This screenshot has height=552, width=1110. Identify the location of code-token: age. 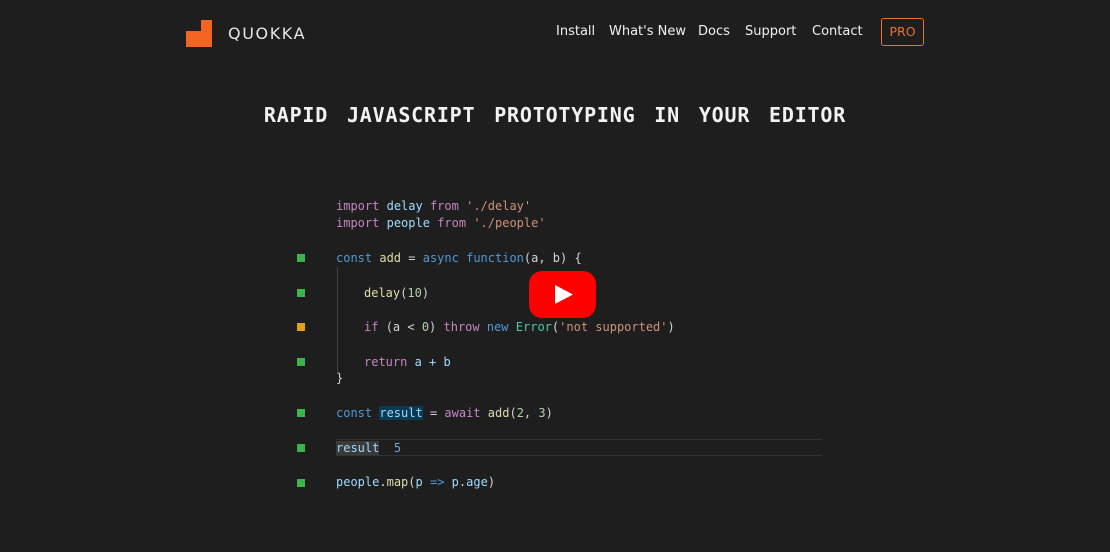
(477, 482).